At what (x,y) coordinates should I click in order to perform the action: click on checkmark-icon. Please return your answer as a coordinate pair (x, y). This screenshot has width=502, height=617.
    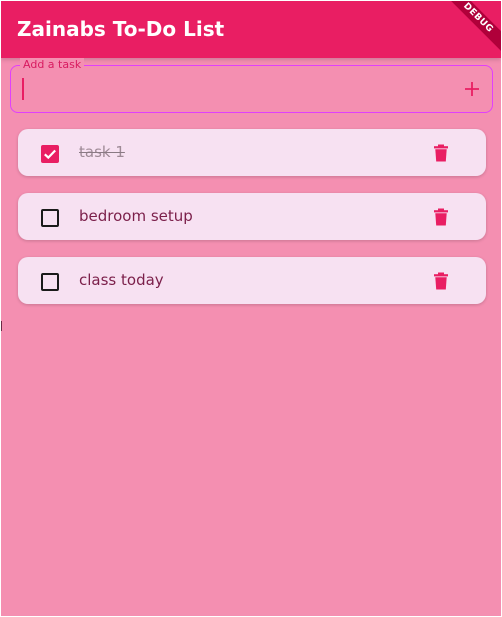
    Looking at the image, I should click on (50, 154).